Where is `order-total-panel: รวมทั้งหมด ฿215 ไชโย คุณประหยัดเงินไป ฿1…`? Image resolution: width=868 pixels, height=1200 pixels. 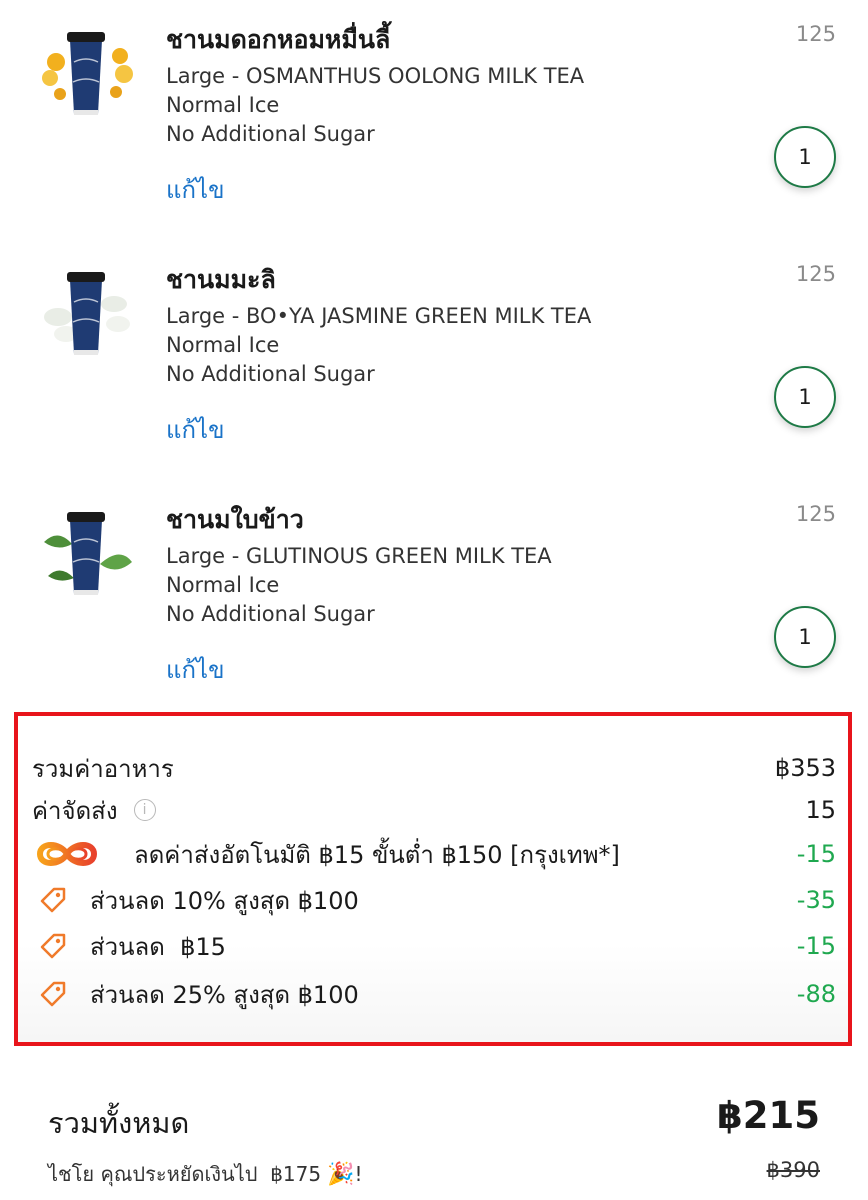 order-total-panel: รวมทั้งหมด ฿215 ไชโย คุณประหยัดเงินไป ฿1… is located at coordinates (434, 1124).